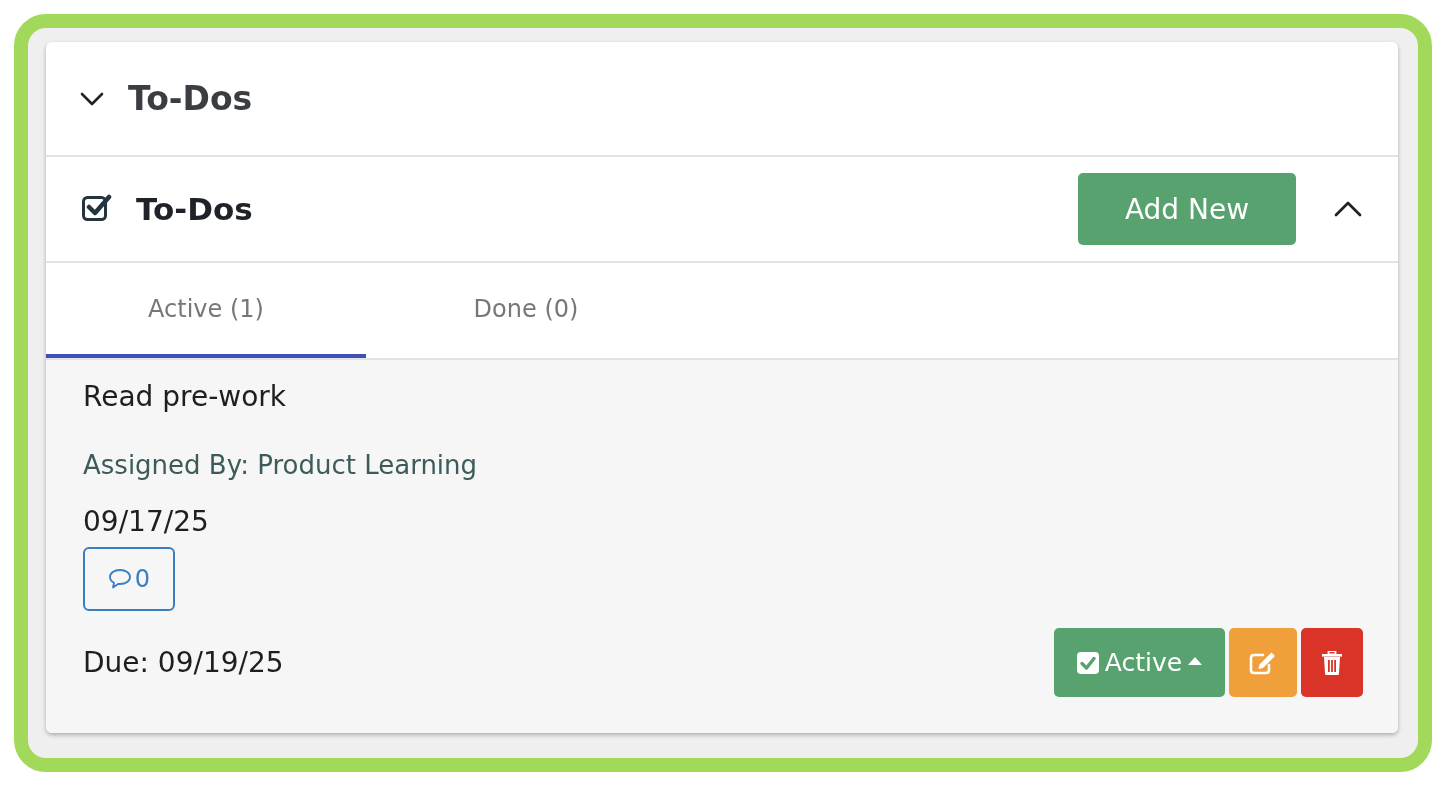 Image resolution: width=1446 pixels, height=786 pixels. I want to click on comments-button: 0, so click(129, 579).